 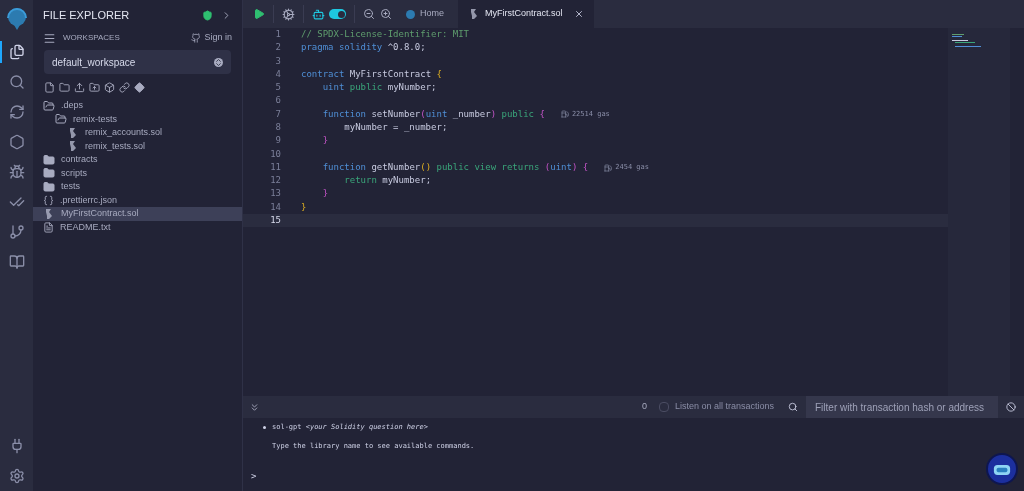 What do you see at coordinates (363, 48) in the screenshot?
I see `code-line: pragma solidity ^0.8.0;` at bounding box center [363, 48].